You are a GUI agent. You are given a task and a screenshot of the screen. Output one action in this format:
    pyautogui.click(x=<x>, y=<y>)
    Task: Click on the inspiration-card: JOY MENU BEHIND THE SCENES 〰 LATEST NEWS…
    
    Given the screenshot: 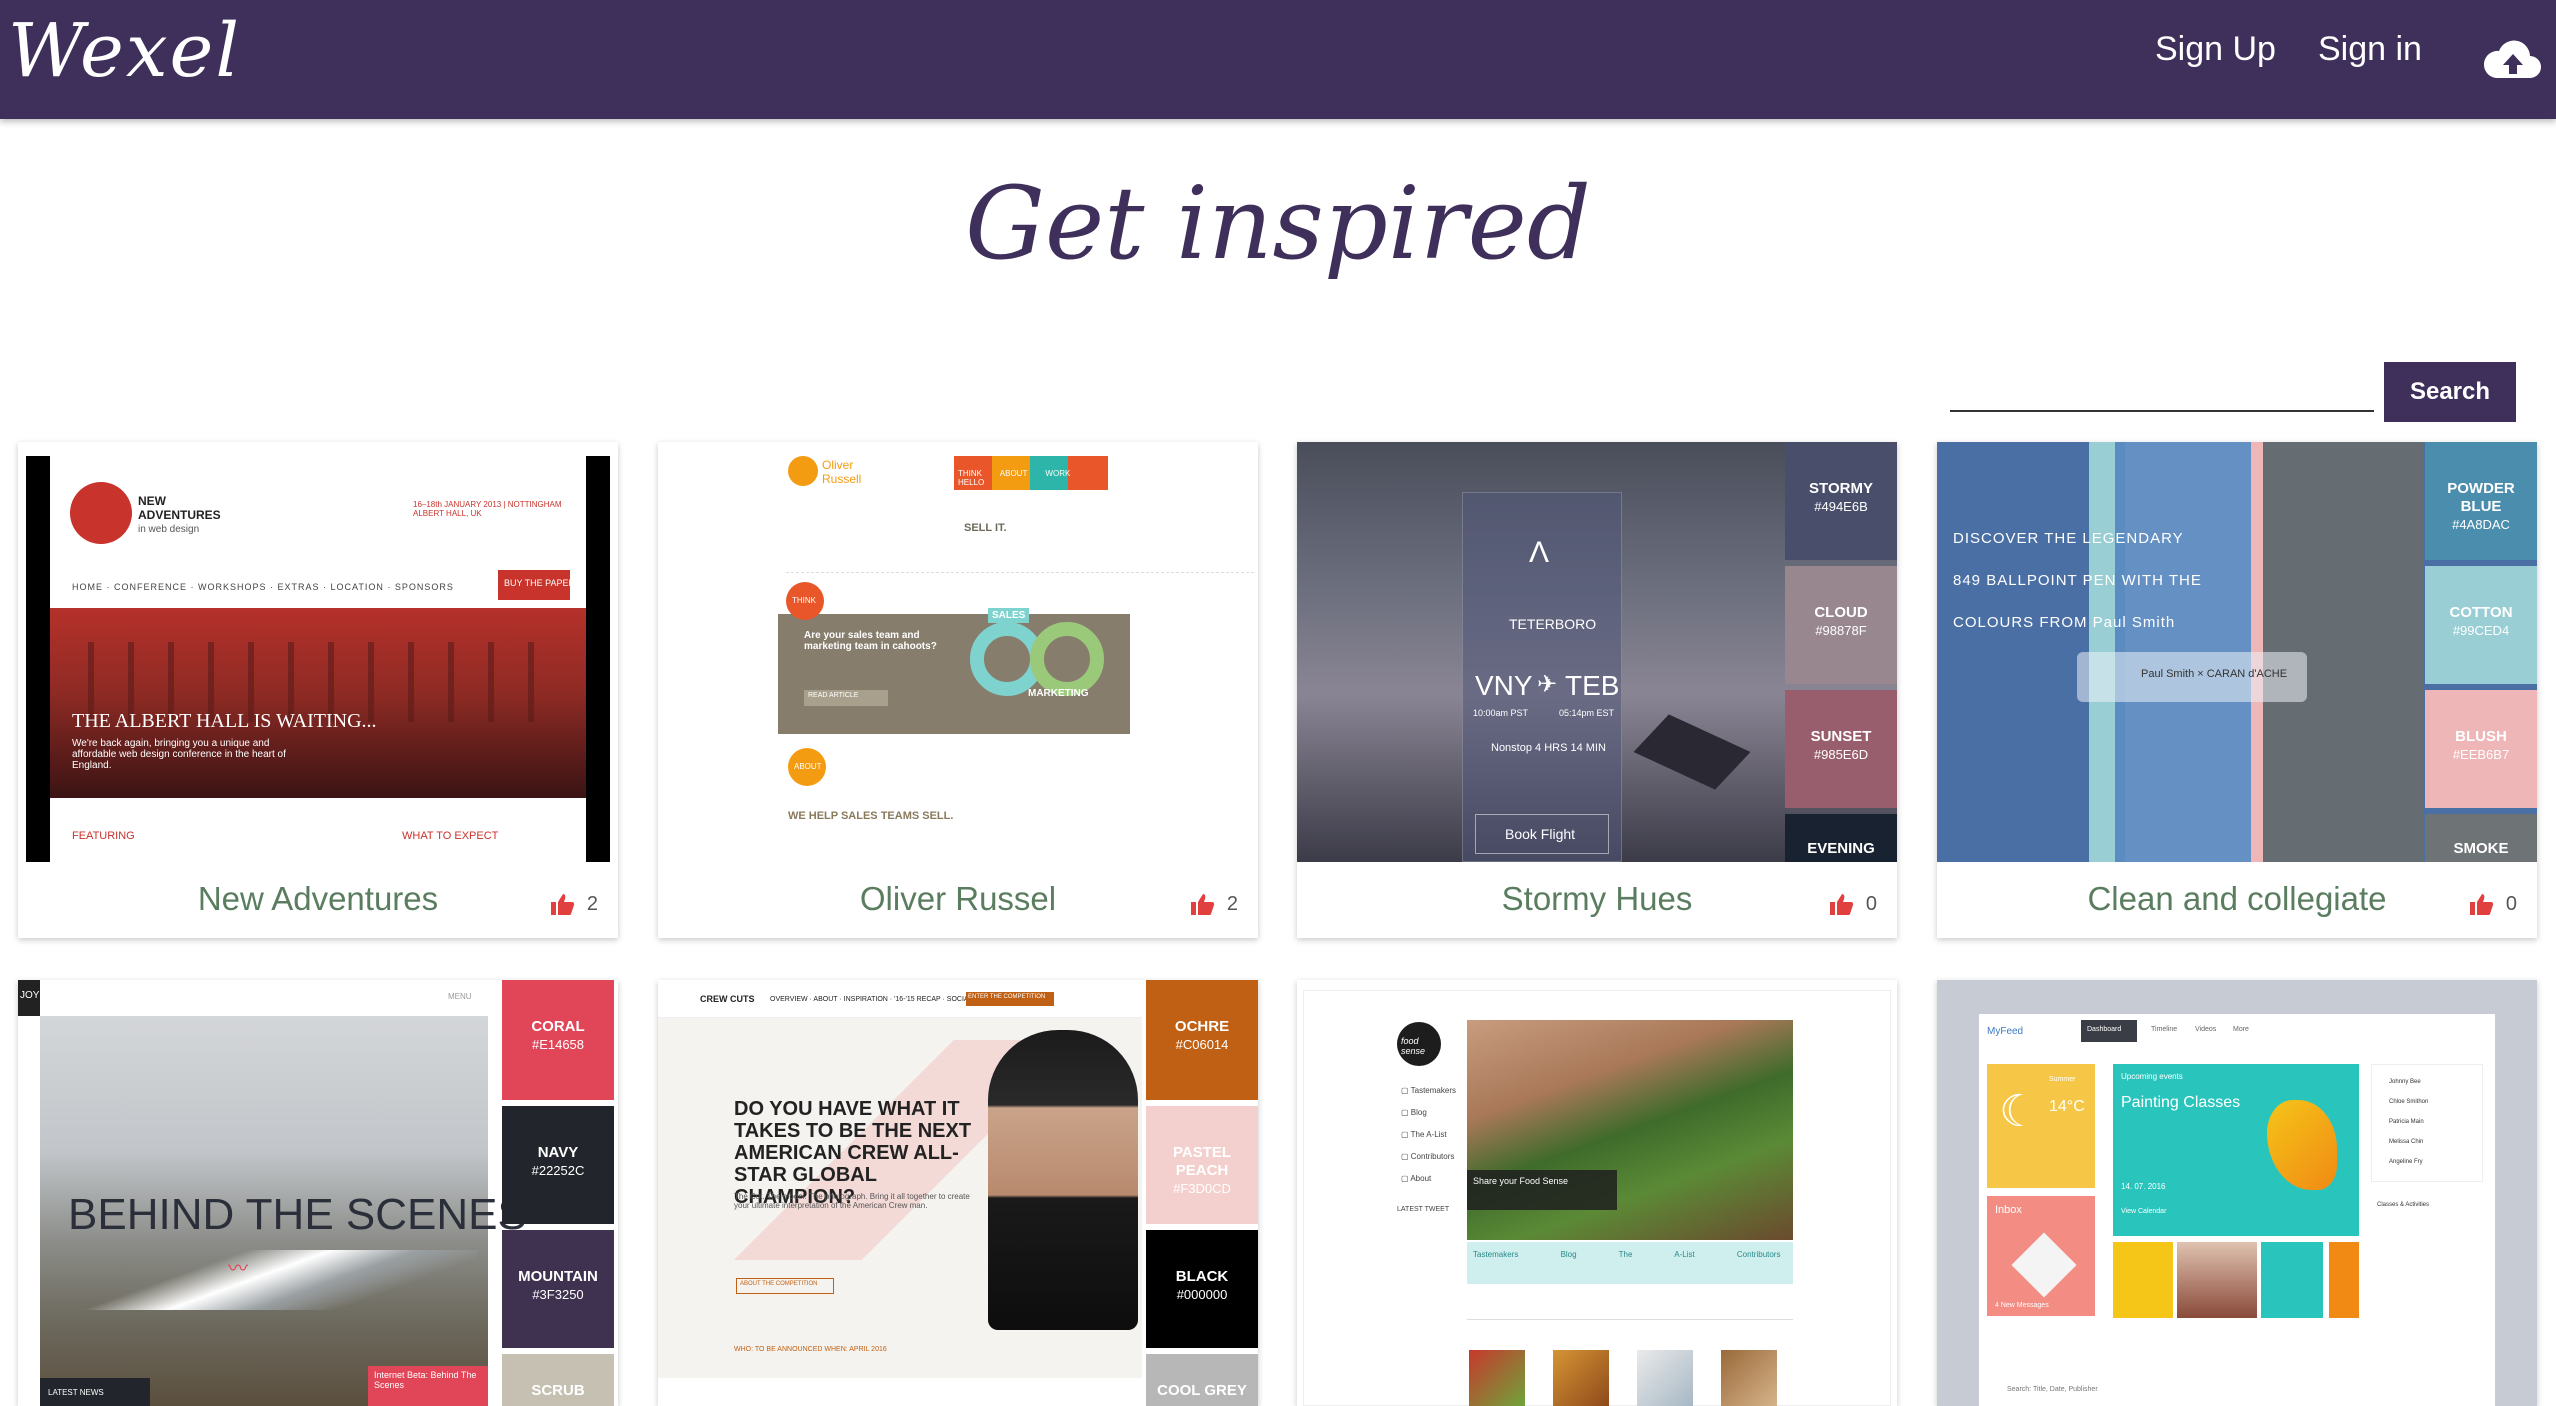 What is the action you would take?
    pyautogui.click(x=318, y=1193)
    